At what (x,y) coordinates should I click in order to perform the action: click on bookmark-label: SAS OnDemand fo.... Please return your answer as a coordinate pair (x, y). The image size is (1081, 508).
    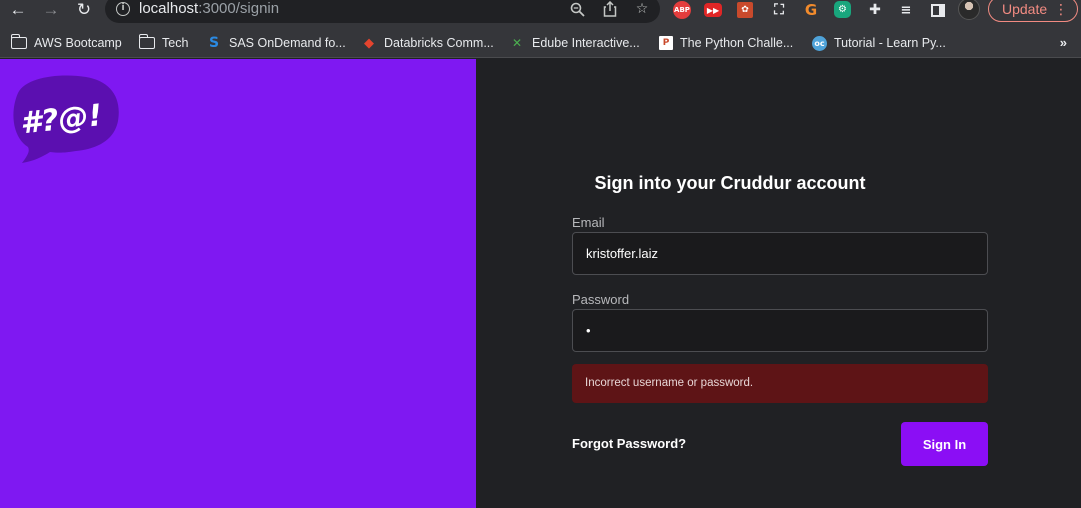
    Looking at the image, I should click on (287, 43).